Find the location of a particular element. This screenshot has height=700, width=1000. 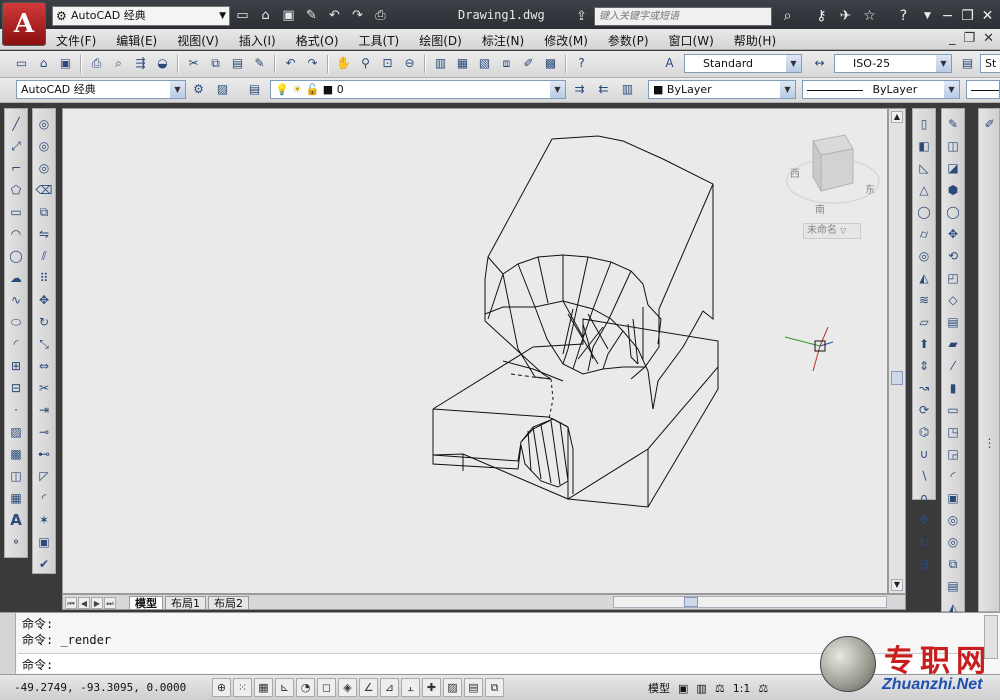

menu-item: 窗口(W) is located at coordinates (691, 40).